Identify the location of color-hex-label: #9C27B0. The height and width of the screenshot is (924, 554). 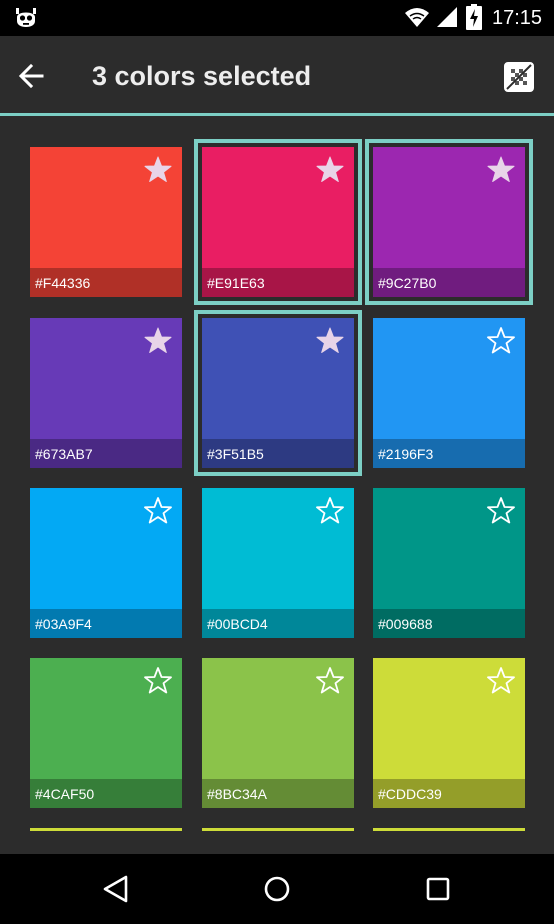
(407, 283).